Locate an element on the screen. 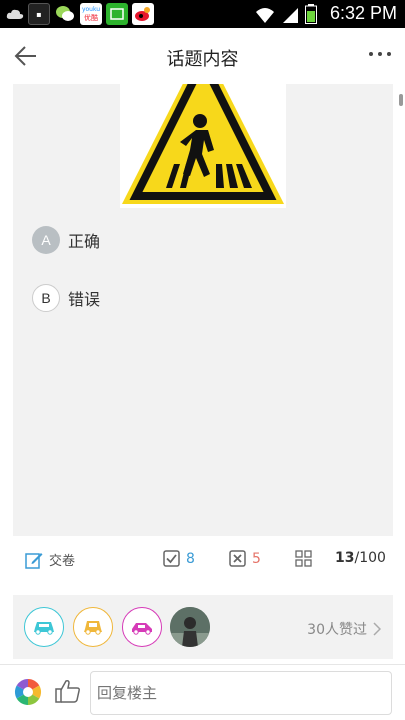  option-a: A 正确 is located at coordinates (66, 240).